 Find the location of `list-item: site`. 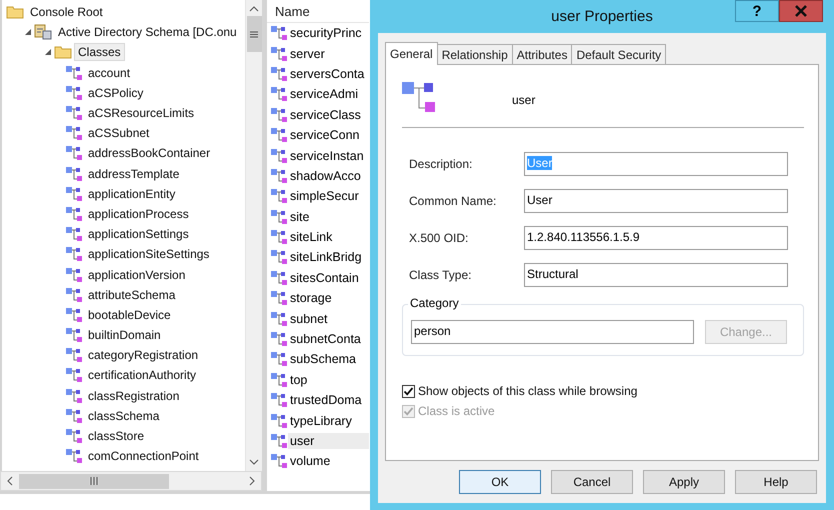

list-item: site is located at coordinates (328, 216).